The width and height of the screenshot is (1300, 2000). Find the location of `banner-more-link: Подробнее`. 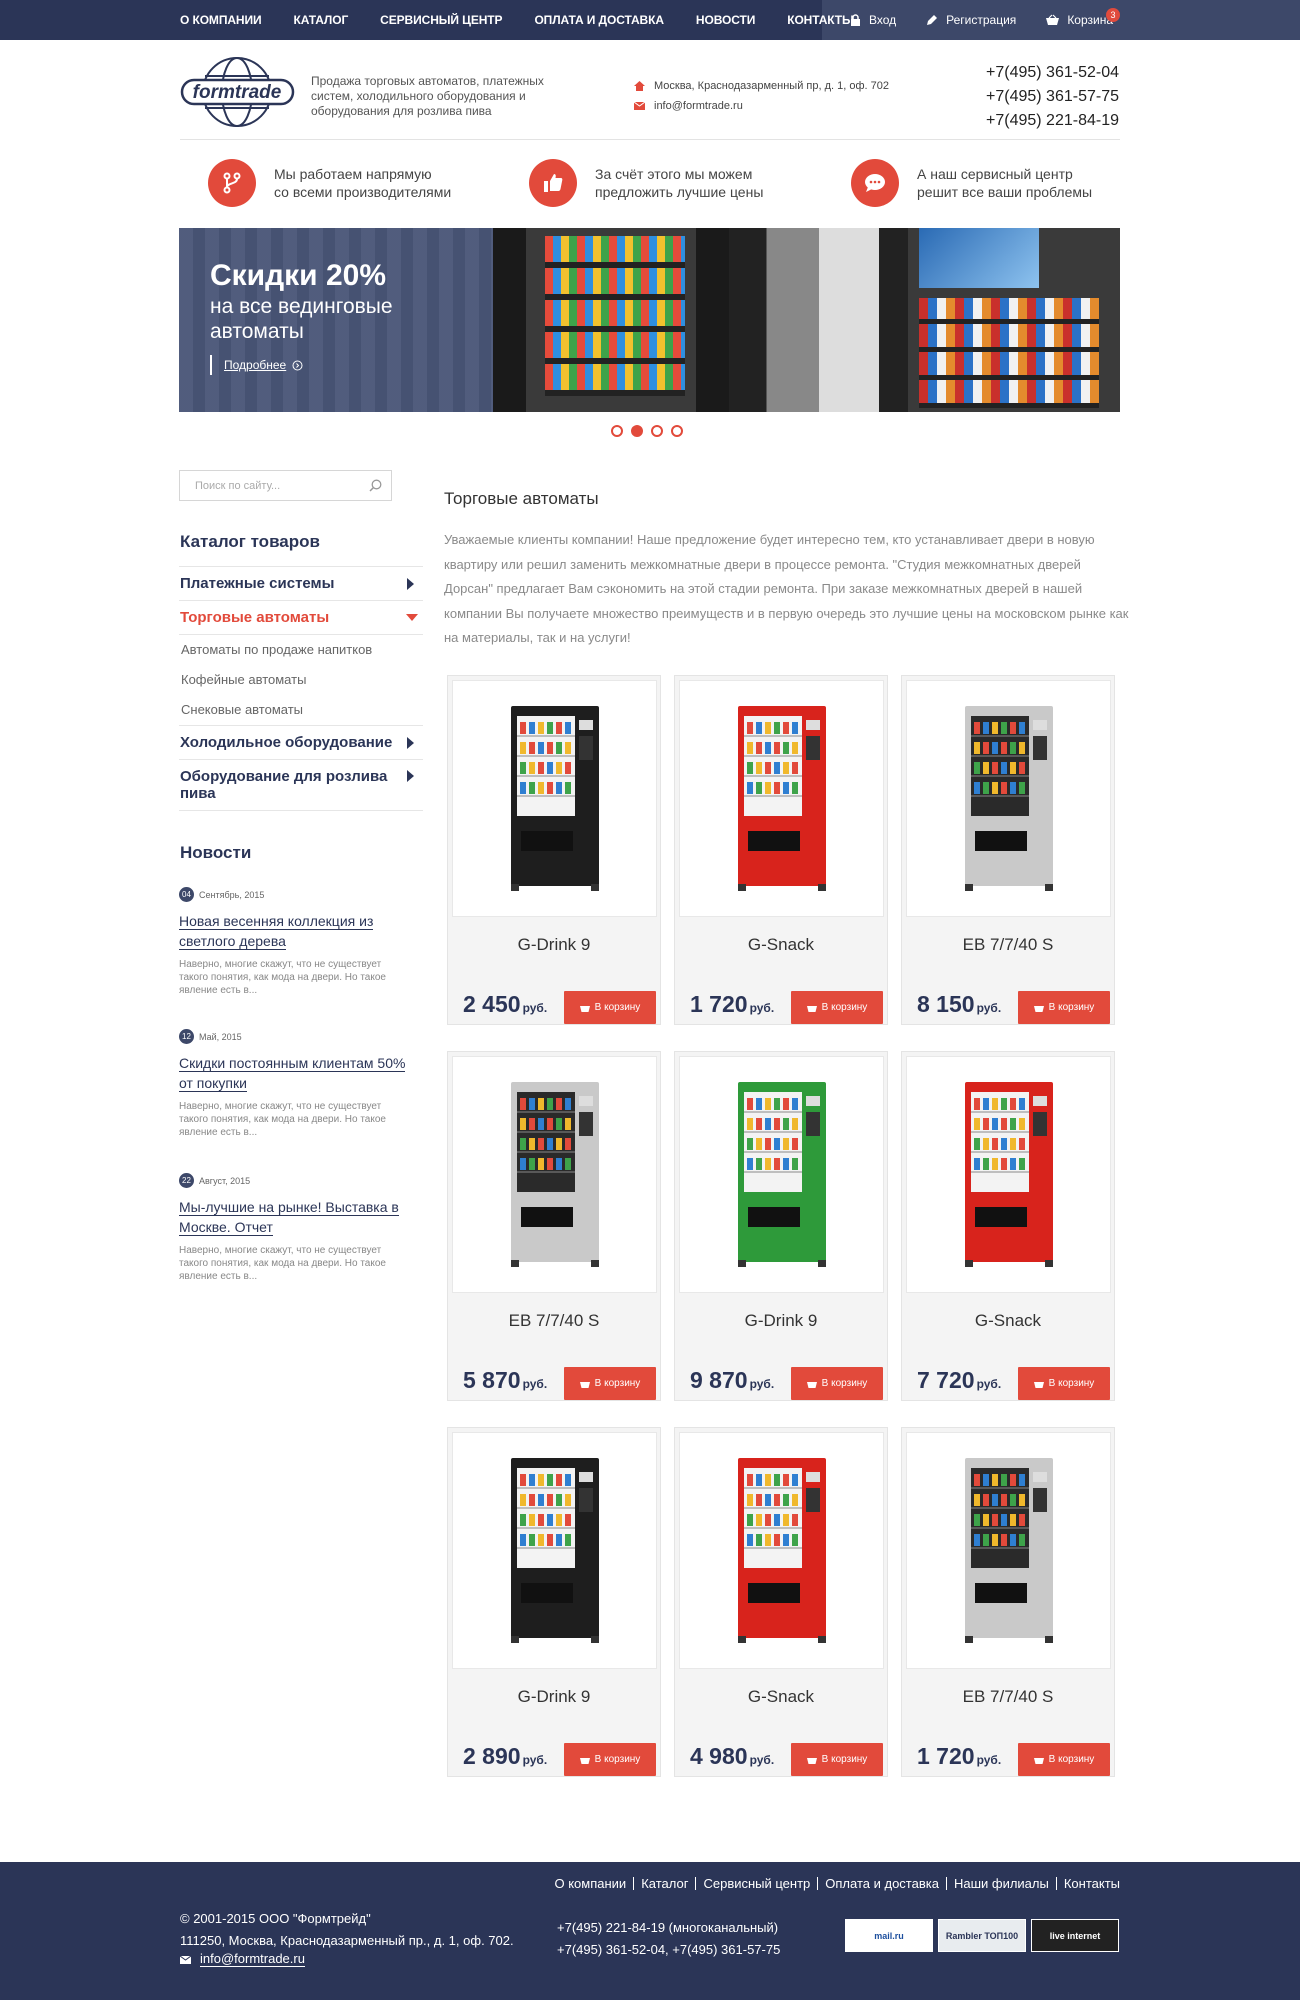

banner-more-link: Подробнее is located at coordinates (256, 365).